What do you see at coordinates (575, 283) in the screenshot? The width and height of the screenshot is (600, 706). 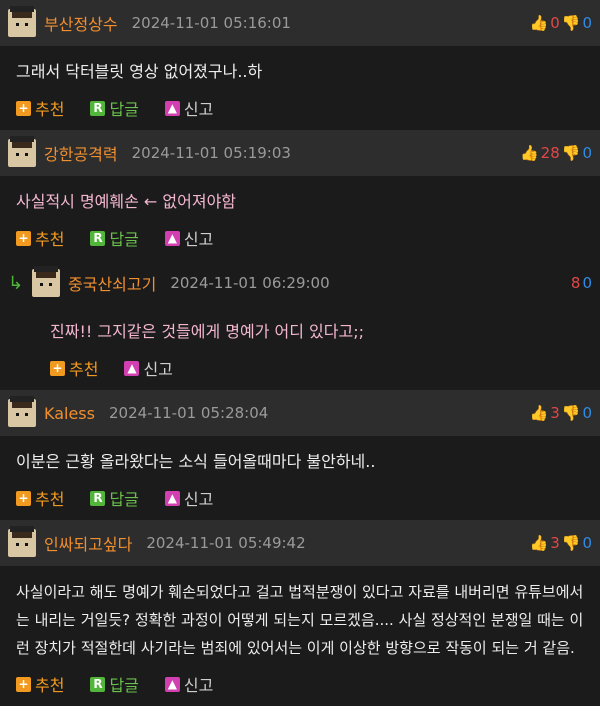 I see `score-count: 8` at bounding box center [575, 283].